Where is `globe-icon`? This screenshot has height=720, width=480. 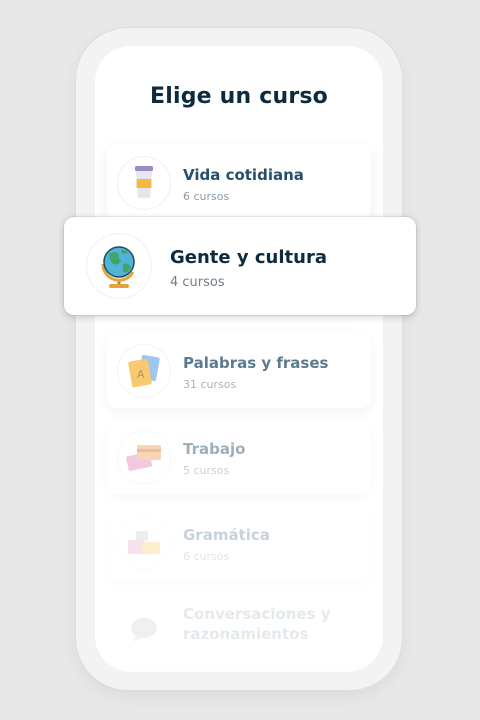 globe-icon is located at coordinates (119, 266).